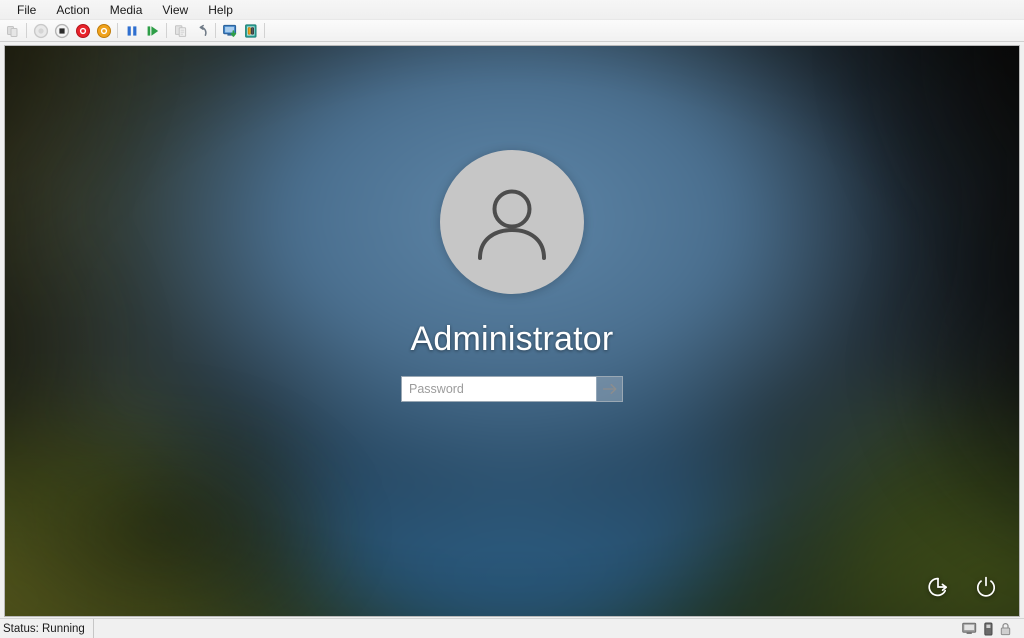 The image size is (1024, 638). Describe the element at coordinates (250, 30) in the screenshot. I see `settings-icon` at that location.